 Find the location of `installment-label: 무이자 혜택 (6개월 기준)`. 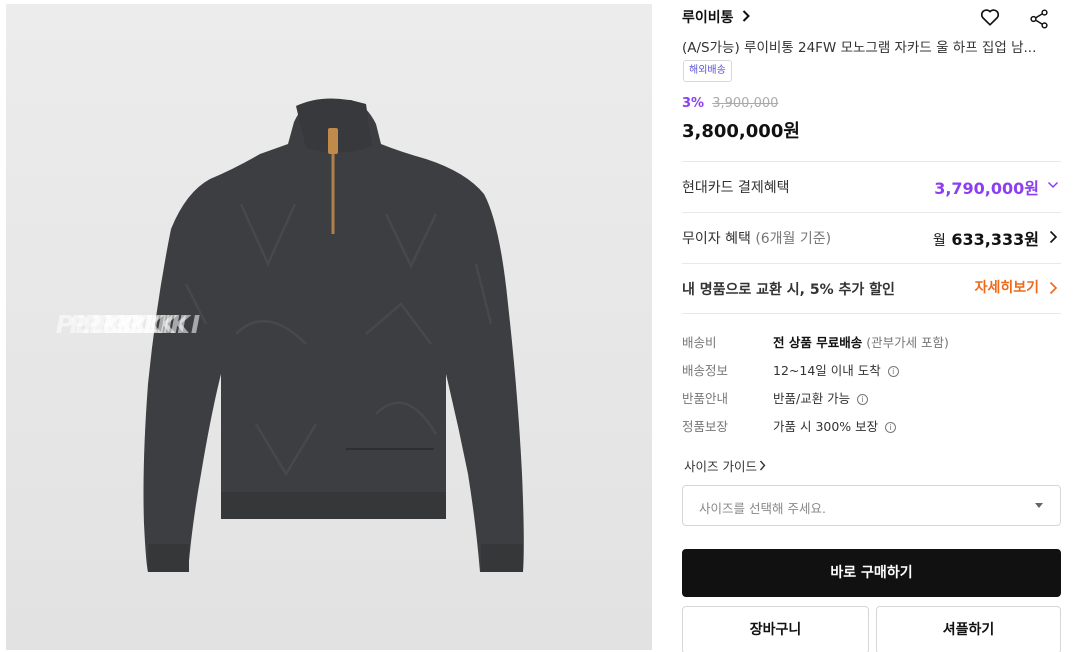

installment-label: 무이자 혜택 (6개월 기준) is located at coordinates (756, 238).